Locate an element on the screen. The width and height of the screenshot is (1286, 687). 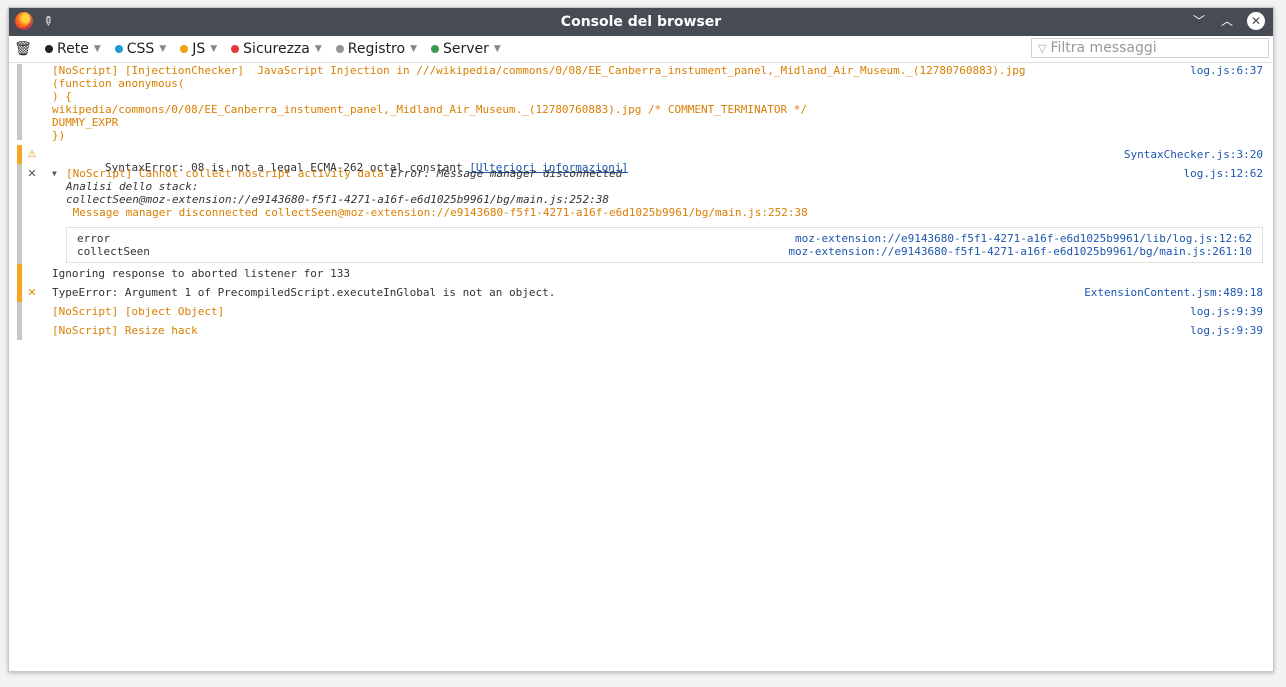
title-bar: ✎ Console del browser ﹀ ︿ ✕ is located at coordinates (641, 22).